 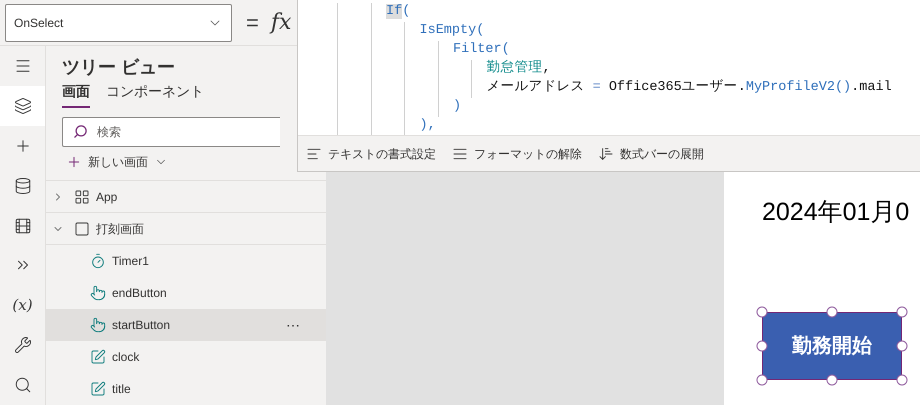 What do you see at coordinates (186, 389) in the screenshot?
I see `tree-item: title` at bounding box center [186, 389].